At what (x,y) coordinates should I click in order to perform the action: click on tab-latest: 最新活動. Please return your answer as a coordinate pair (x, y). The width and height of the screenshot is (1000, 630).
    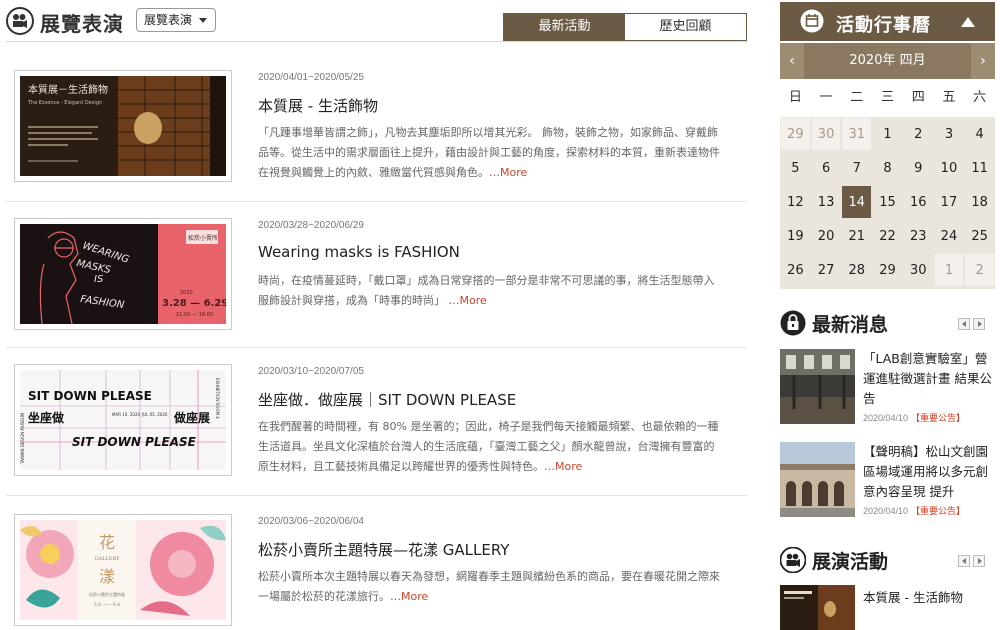
    Looking at the image, I should click on (564, 27).